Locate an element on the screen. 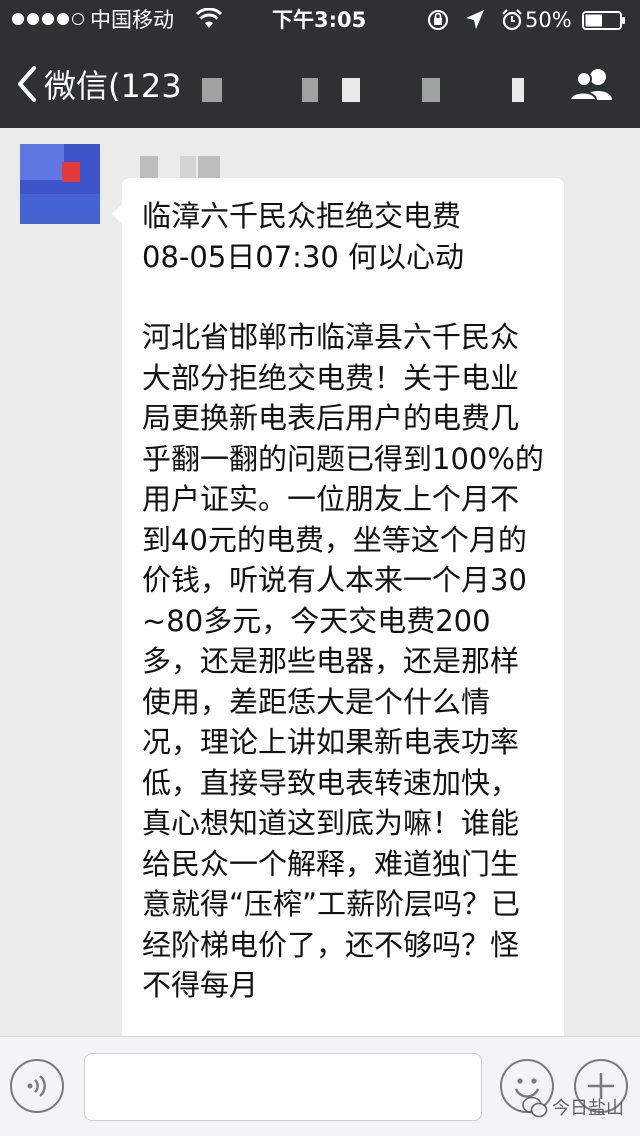 The width and height of the screenshot is (640, 1136). input-bar is located at coordinates (320, 1086).